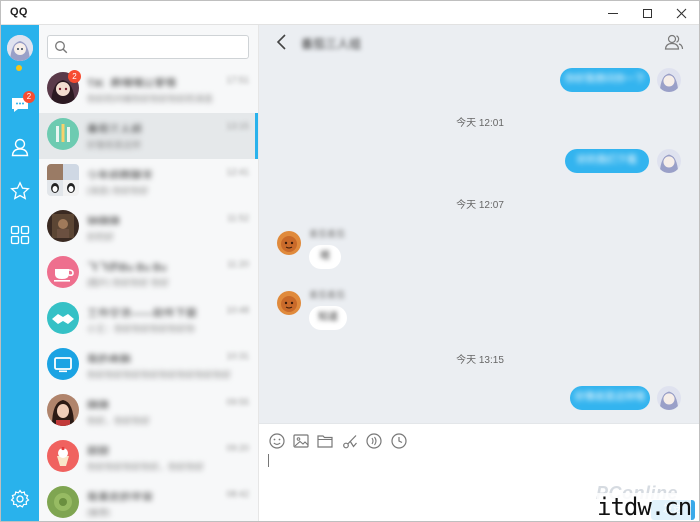  I want to click on conversation-item: 少年组群聊天 [消息] 你好你好 12:41, so click(149, 182).